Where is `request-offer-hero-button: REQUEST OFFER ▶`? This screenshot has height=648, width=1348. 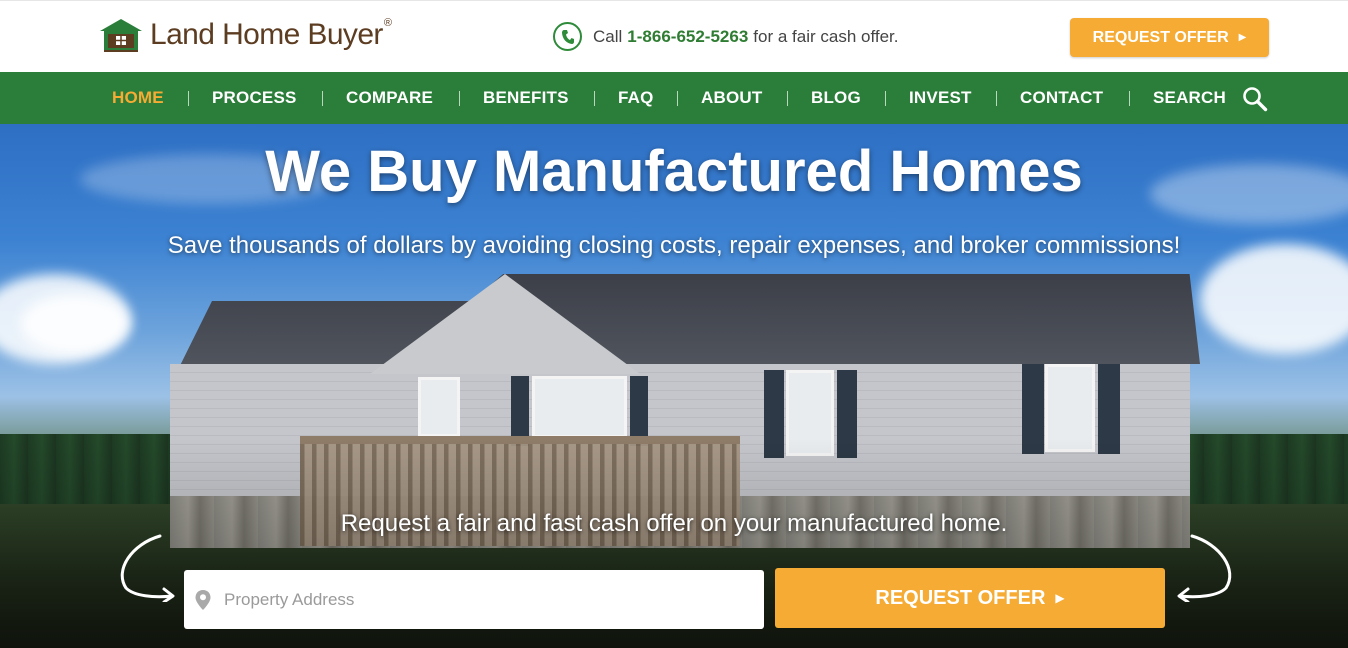 request-offer-hero-button: REQUEST OFFER ▶ is located at coordinates (970, 598).